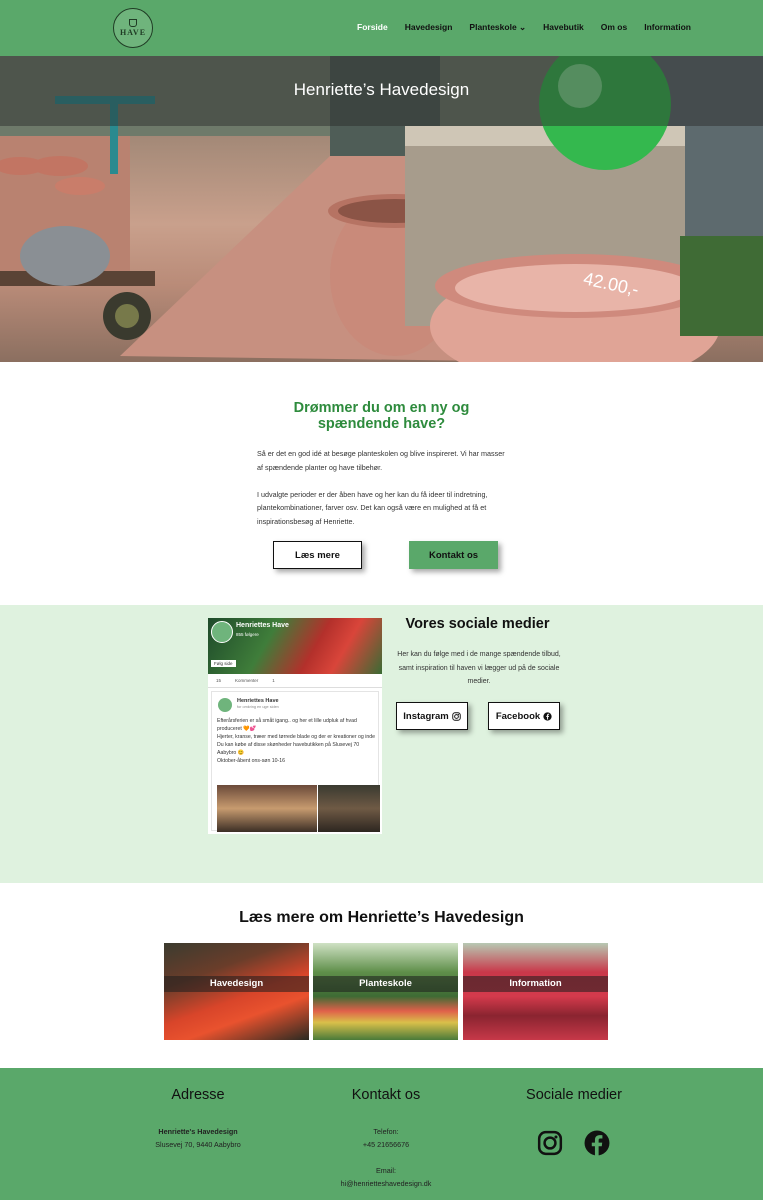 The width and height of the screenshot is (763, 1200). Describe the element at coordinates (574, 1095) in the screenshot. I see `footer-social-heading: Sociale medier` at that location.